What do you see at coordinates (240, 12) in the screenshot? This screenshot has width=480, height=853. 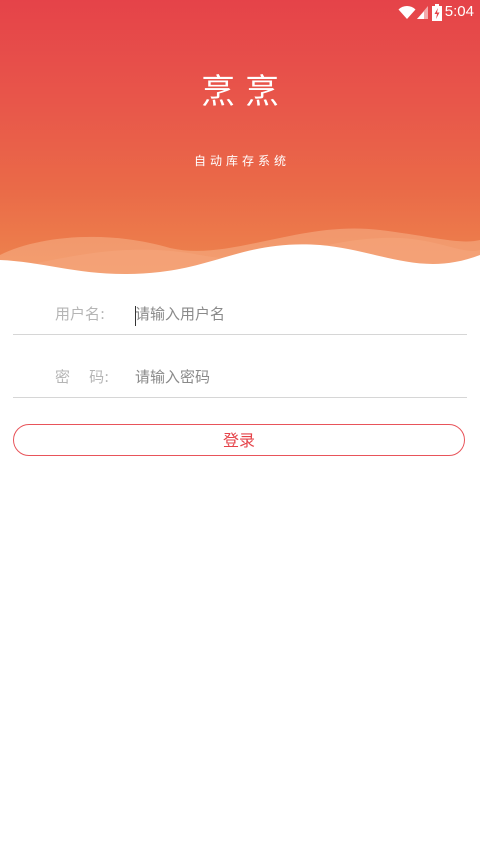 I see `status-bar: 5:04` at bounding box center [240, 12].